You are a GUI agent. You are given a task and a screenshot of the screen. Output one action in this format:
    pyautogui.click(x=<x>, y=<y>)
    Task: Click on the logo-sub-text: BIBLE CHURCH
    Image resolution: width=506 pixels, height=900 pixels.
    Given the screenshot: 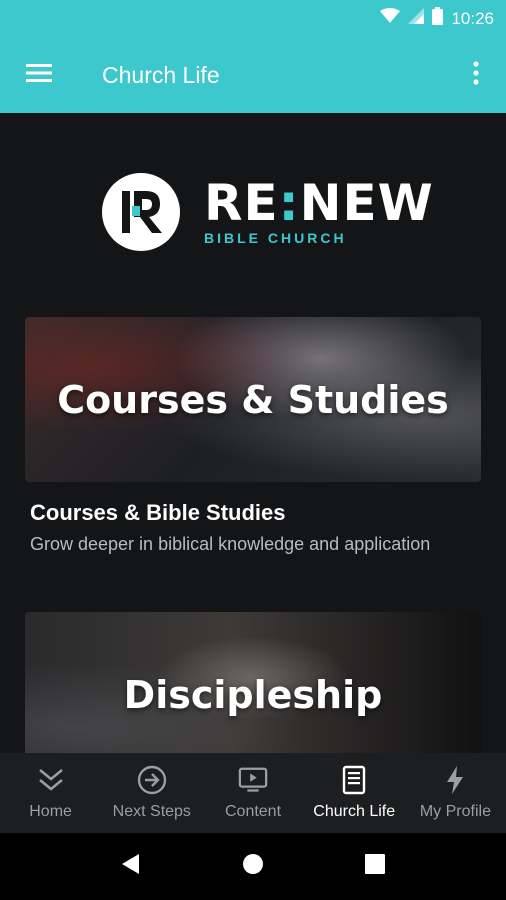 What is the action you would take?
    pyautogui.click(x=275, y=238)
    